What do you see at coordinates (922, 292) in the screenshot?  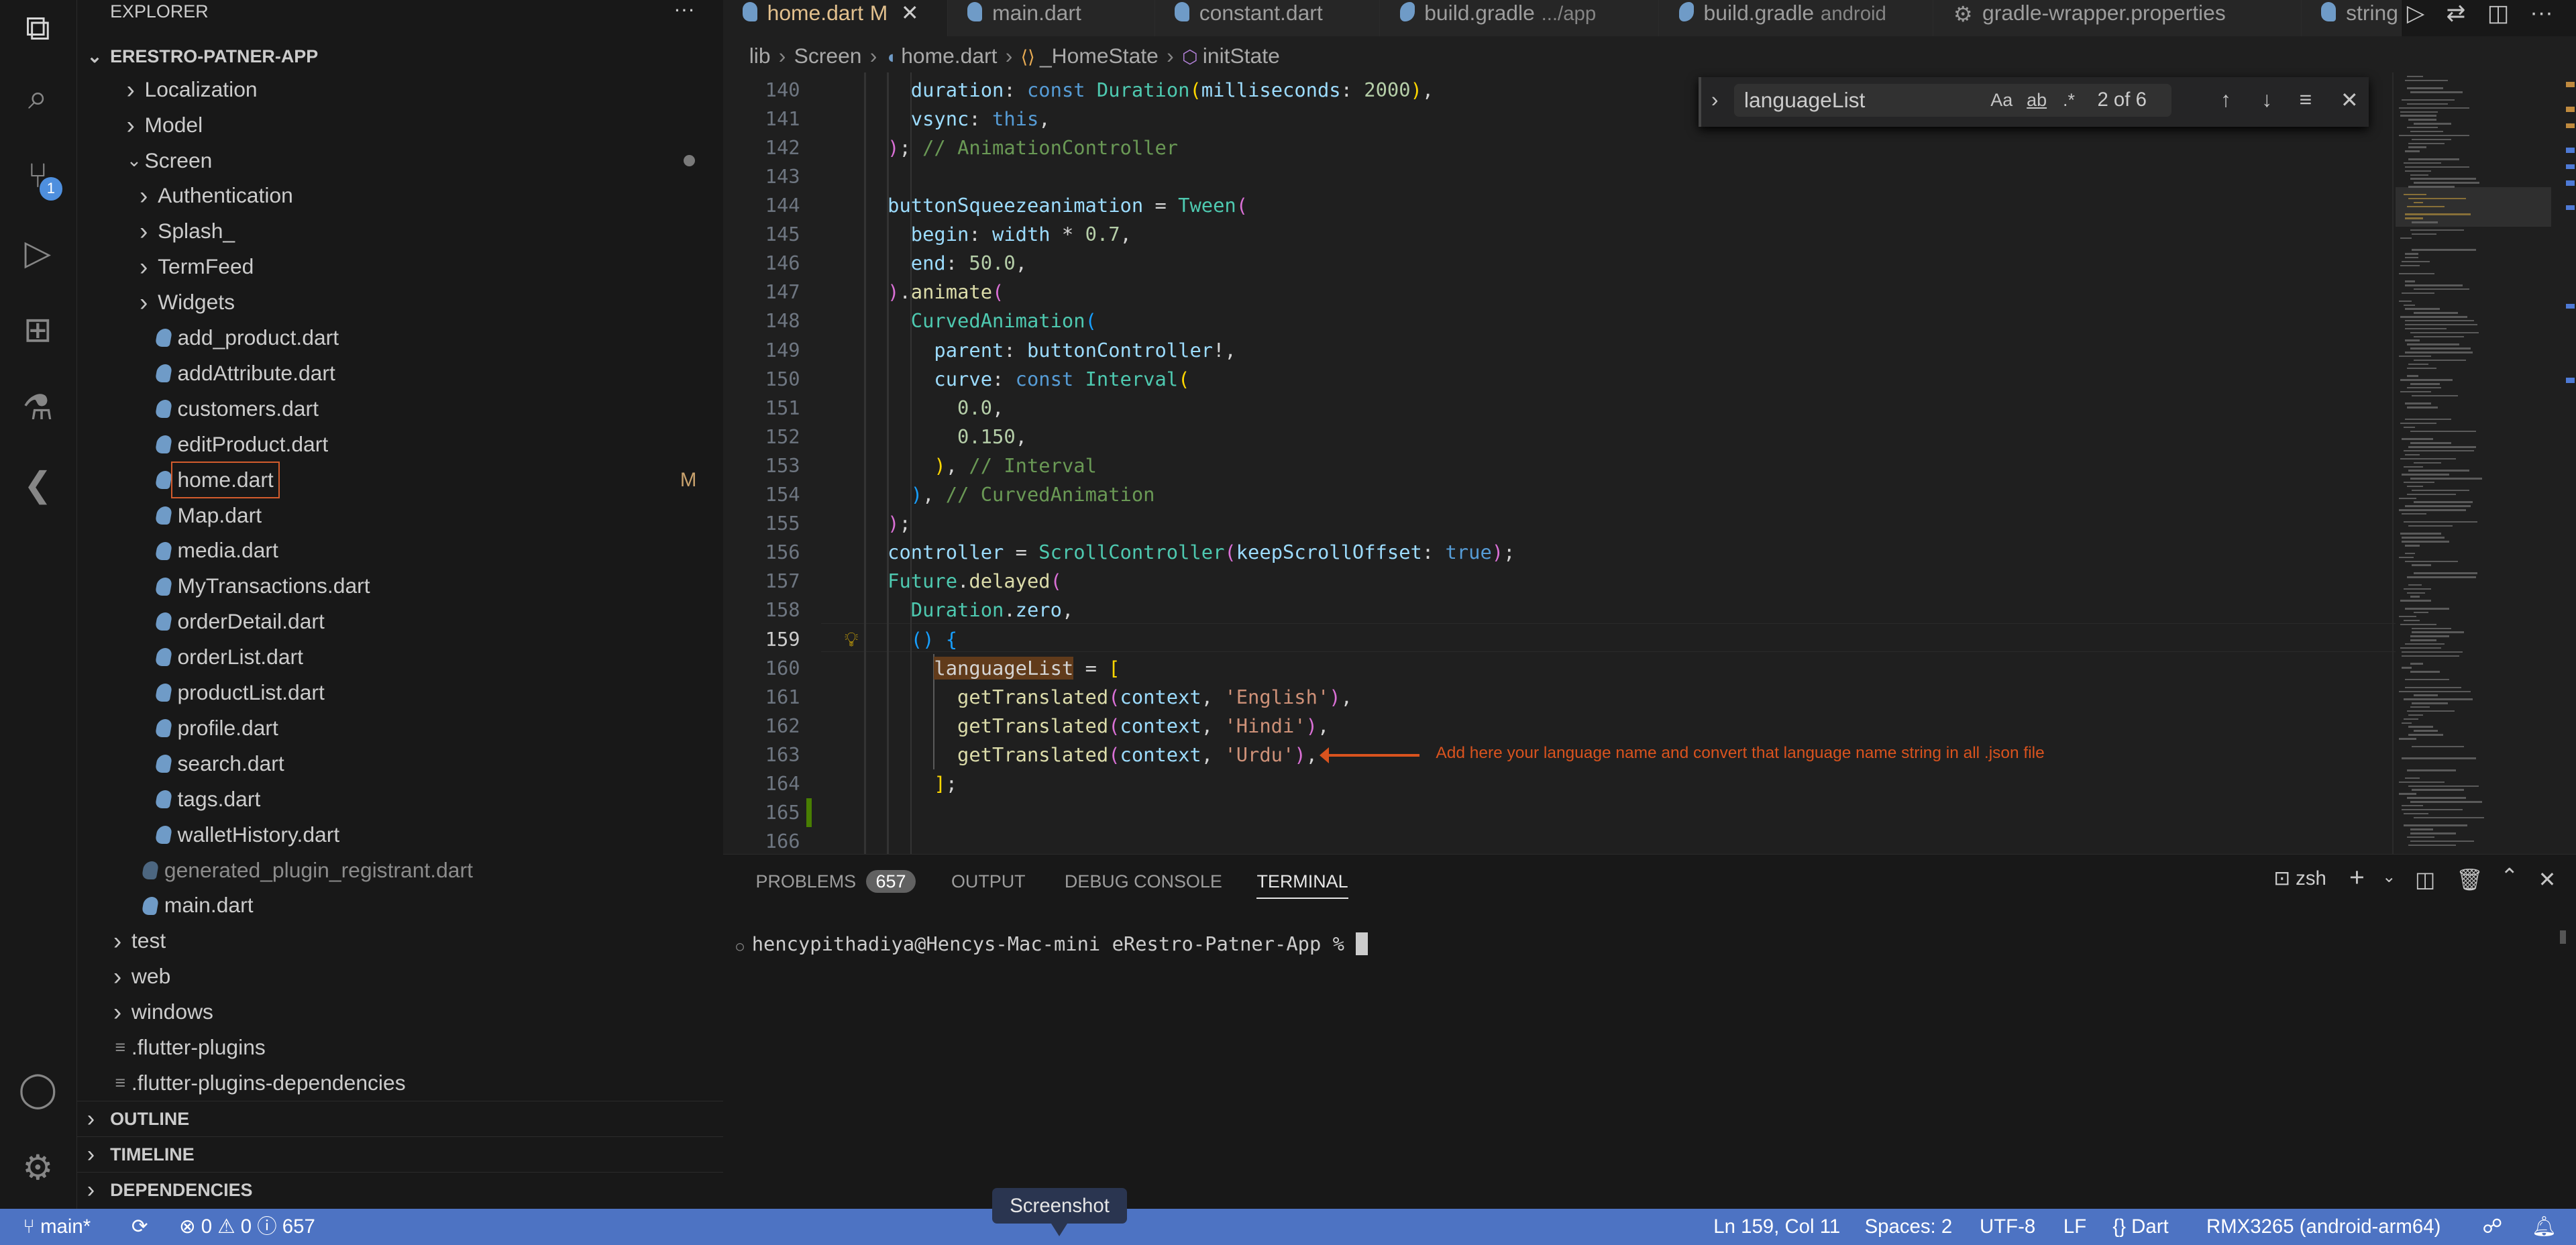 I see `code-line: ).animate(` at bounding box center [922, 292].